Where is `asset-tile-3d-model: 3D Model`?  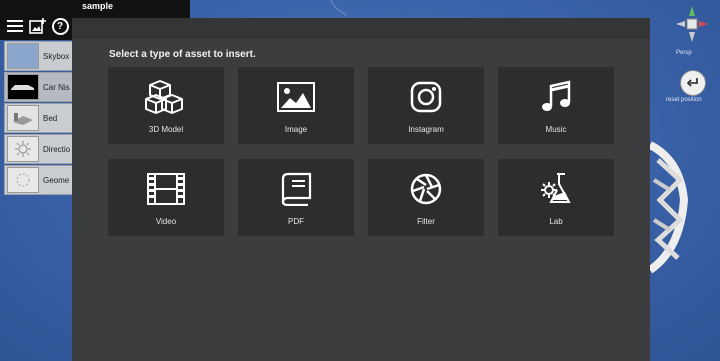
asset-tile-3d-model: 3D Model is located at coordinates (166, 105).